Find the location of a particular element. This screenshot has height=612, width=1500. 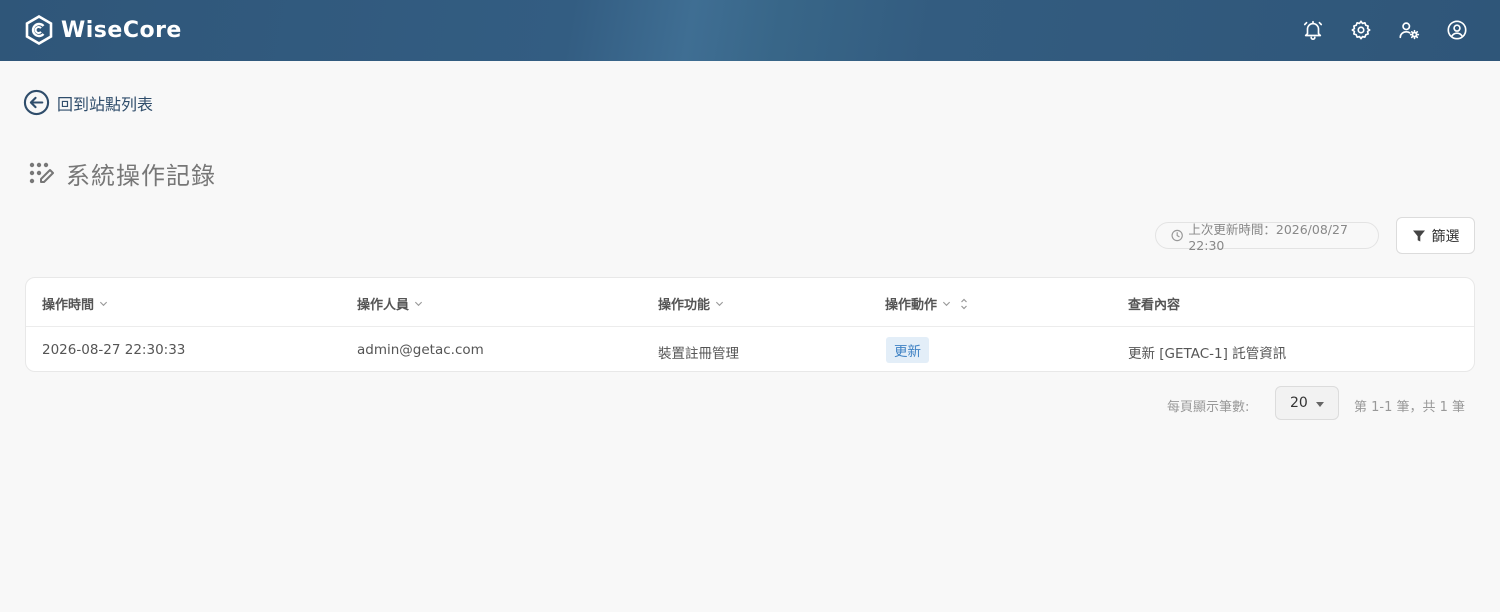

sort-icon is located at coordinates (964, 304).